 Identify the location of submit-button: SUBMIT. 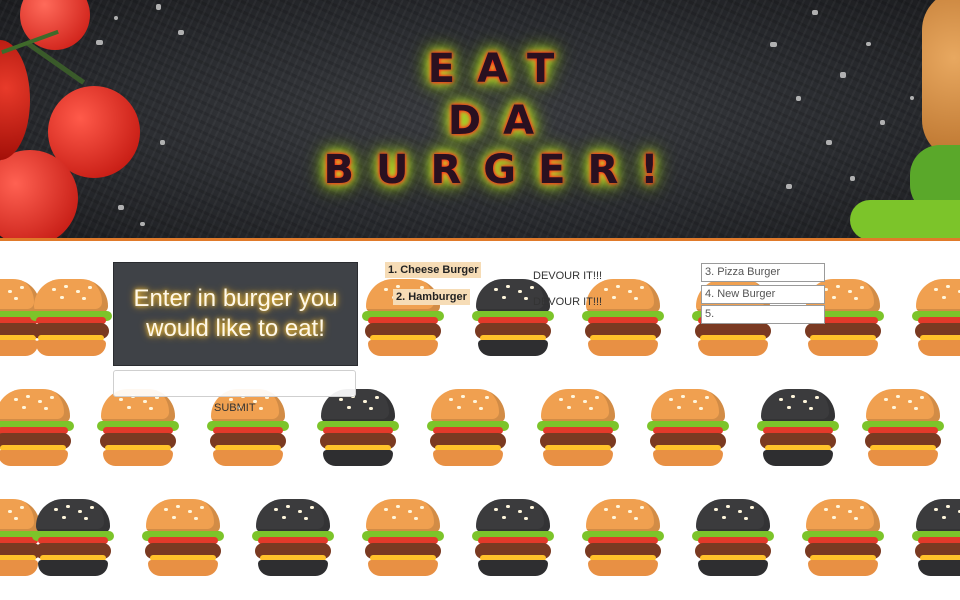
(235, 408).